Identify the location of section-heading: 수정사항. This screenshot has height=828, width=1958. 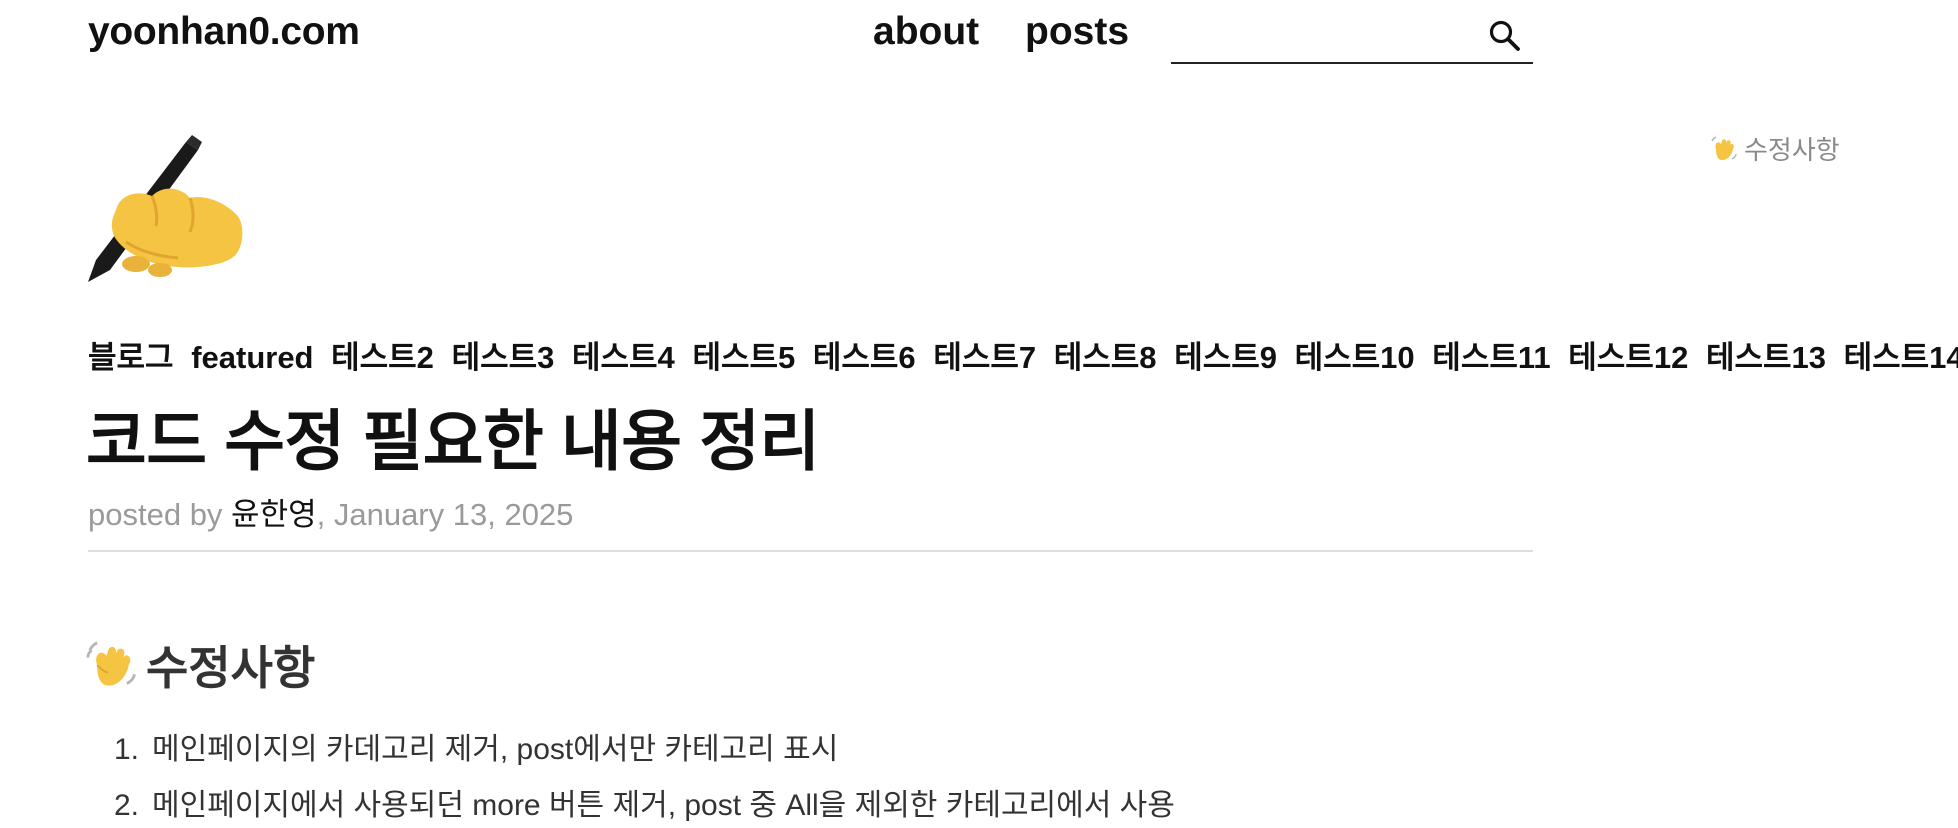
(200, 665).